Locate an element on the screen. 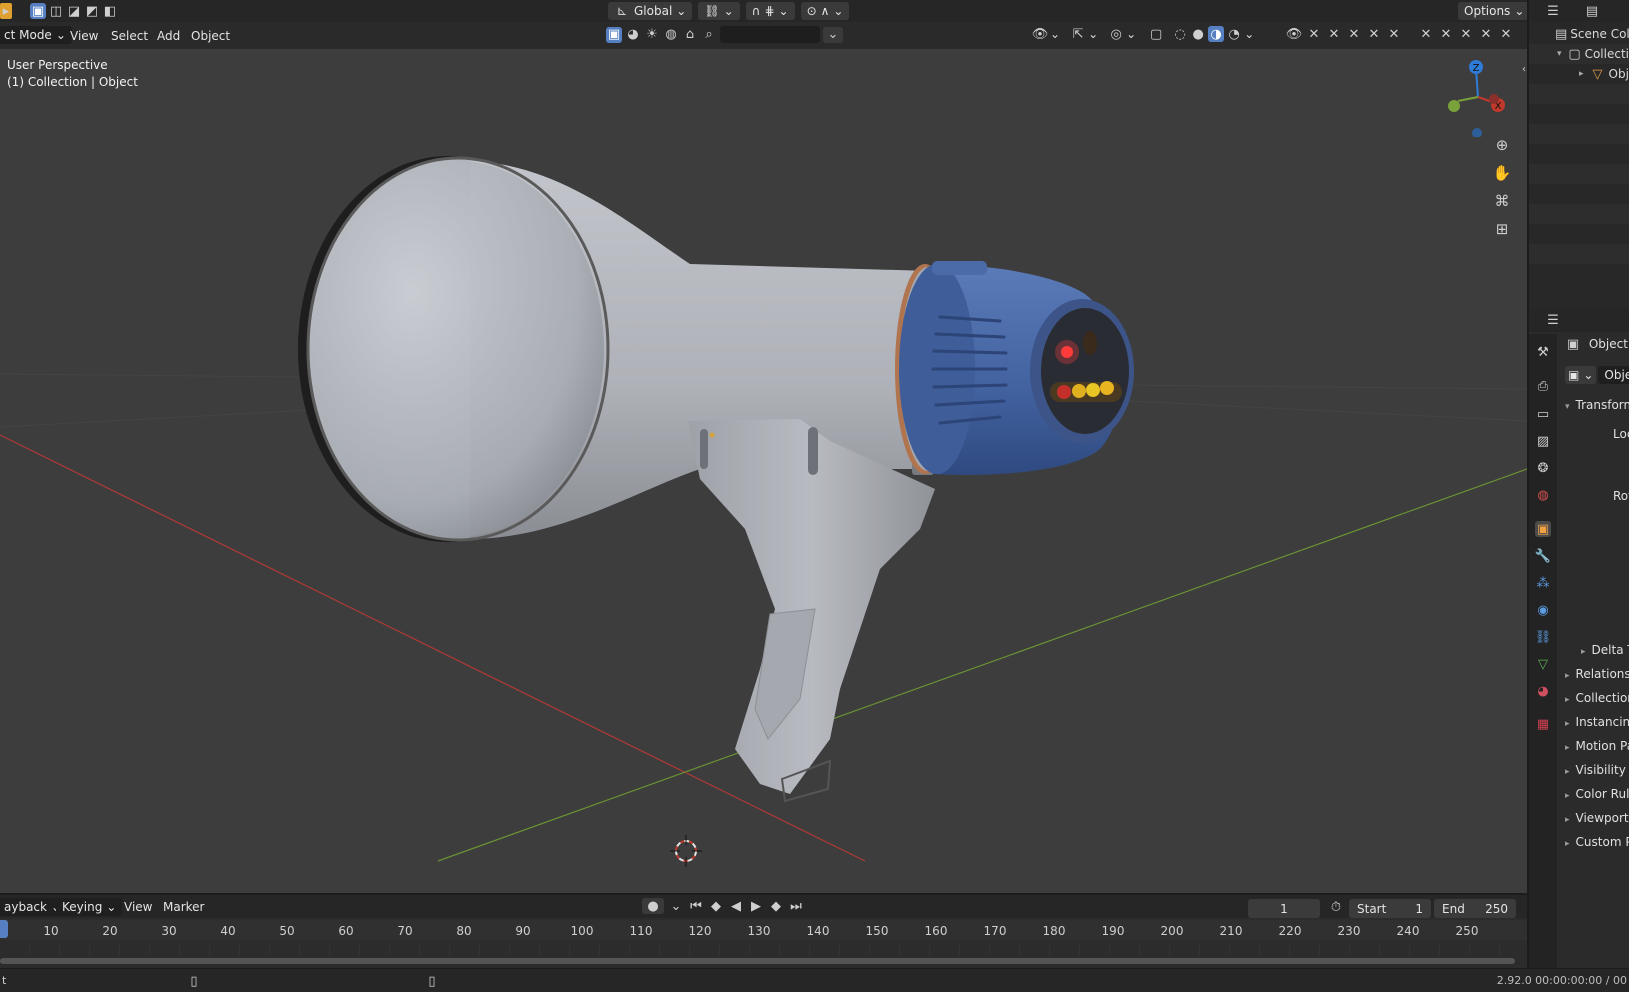 This screenshot has height=992, width=1629. outliner-row-collection: ▾ ▢ Collecti is located at coordinates (1579, 54).